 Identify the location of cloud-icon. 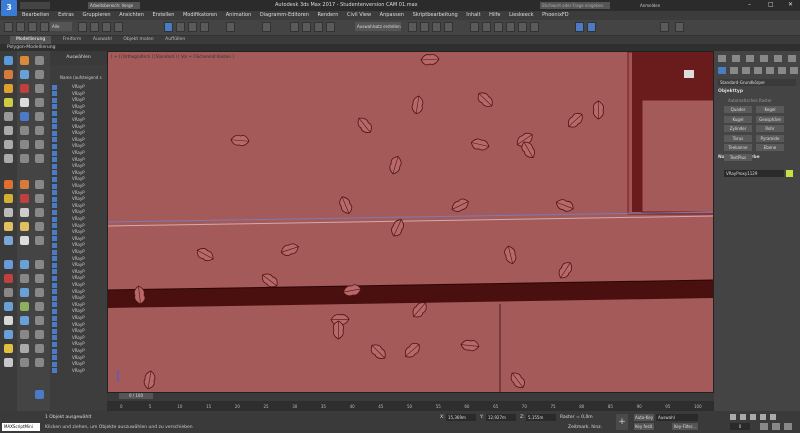
(8, 362).